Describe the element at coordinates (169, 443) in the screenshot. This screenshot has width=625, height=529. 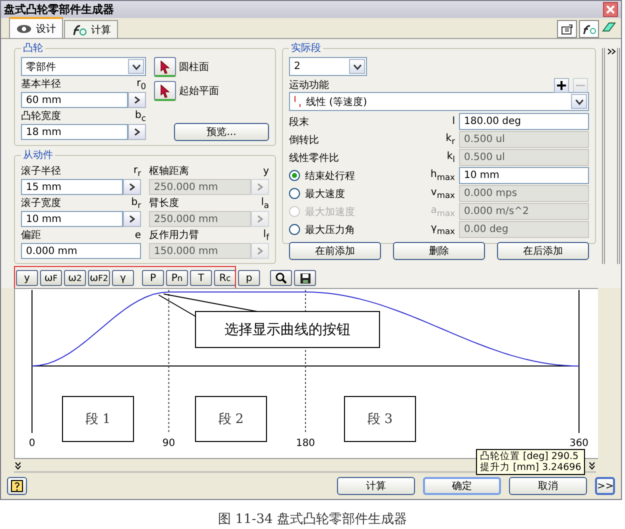
I see `axis-label: 90` at that location.